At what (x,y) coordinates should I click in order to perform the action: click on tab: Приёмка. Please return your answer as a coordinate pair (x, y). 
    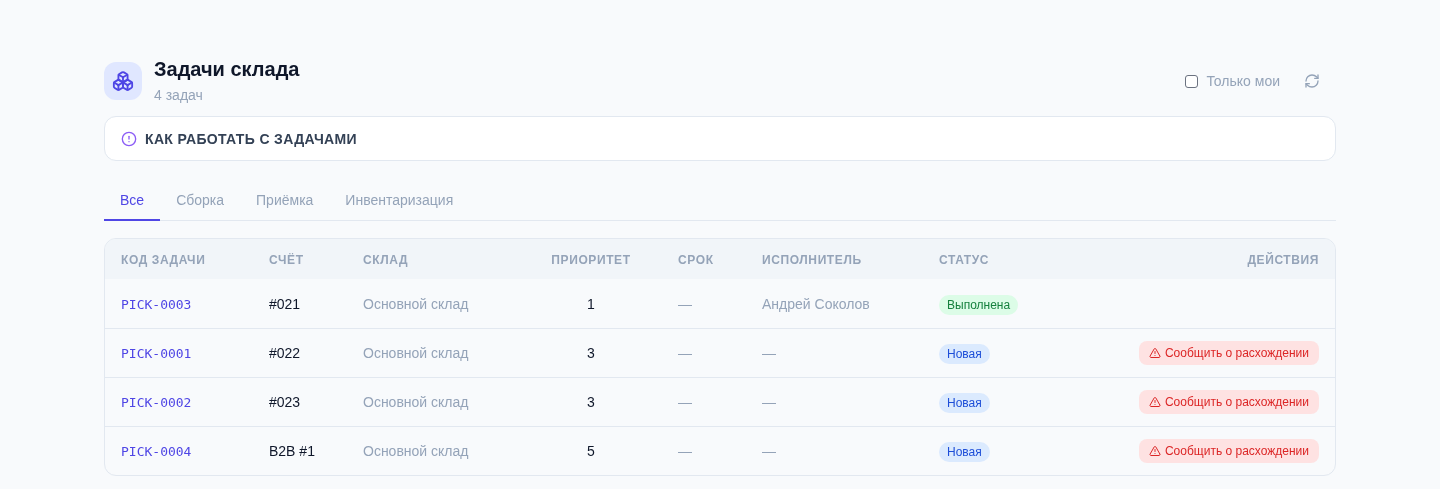
    Looking at the image, I should click on (285, 201).